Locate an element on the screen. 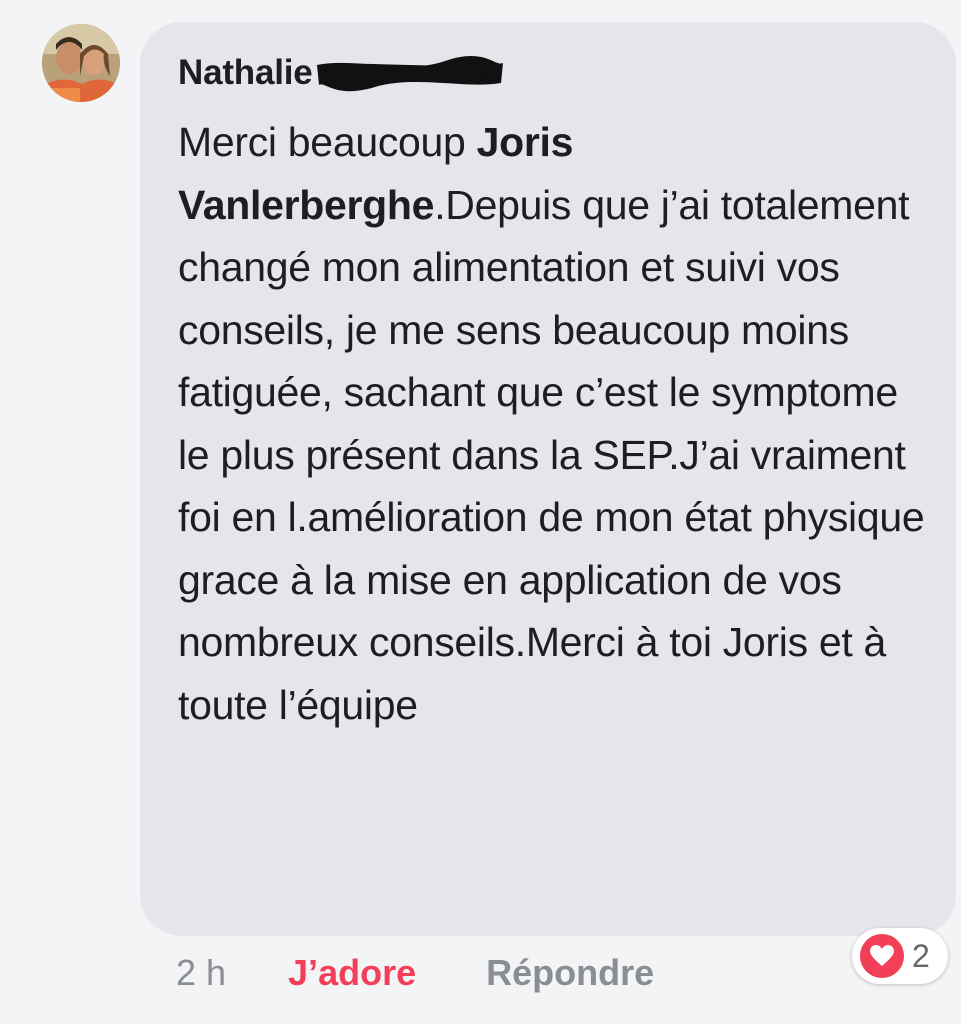  heart-icon is located at coordinates (882, 956).